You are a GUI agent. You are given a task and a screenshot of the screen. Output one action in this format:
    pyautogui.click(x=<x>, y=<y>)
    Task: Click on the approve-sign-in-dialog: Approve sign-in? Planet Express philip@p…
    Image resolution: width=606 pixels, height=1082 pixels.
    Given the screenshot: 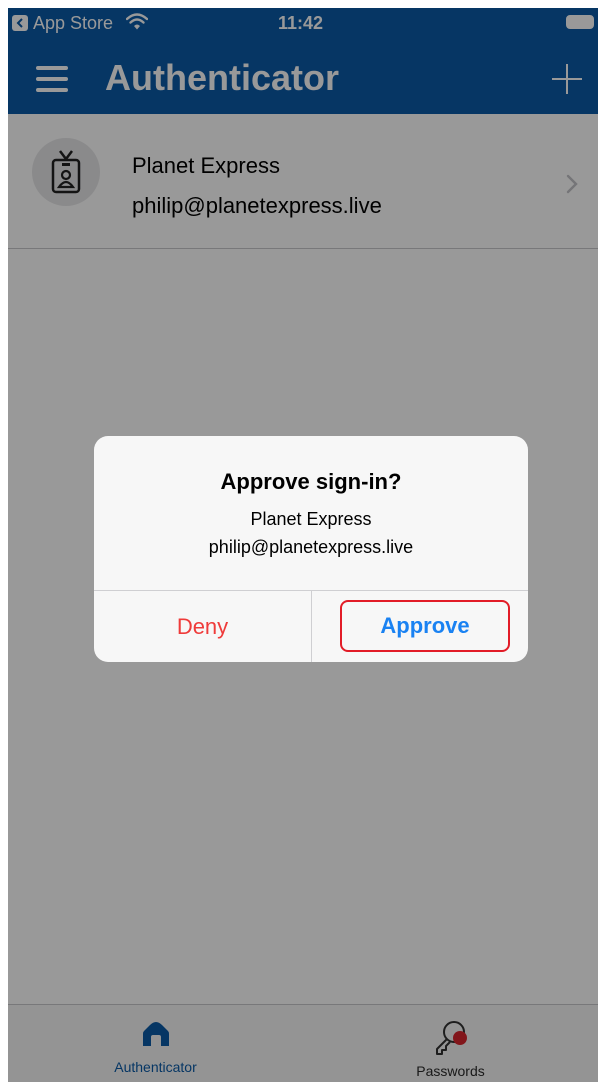 What is the action you would take?
    pyautogui.click(x=311, y=549)
    